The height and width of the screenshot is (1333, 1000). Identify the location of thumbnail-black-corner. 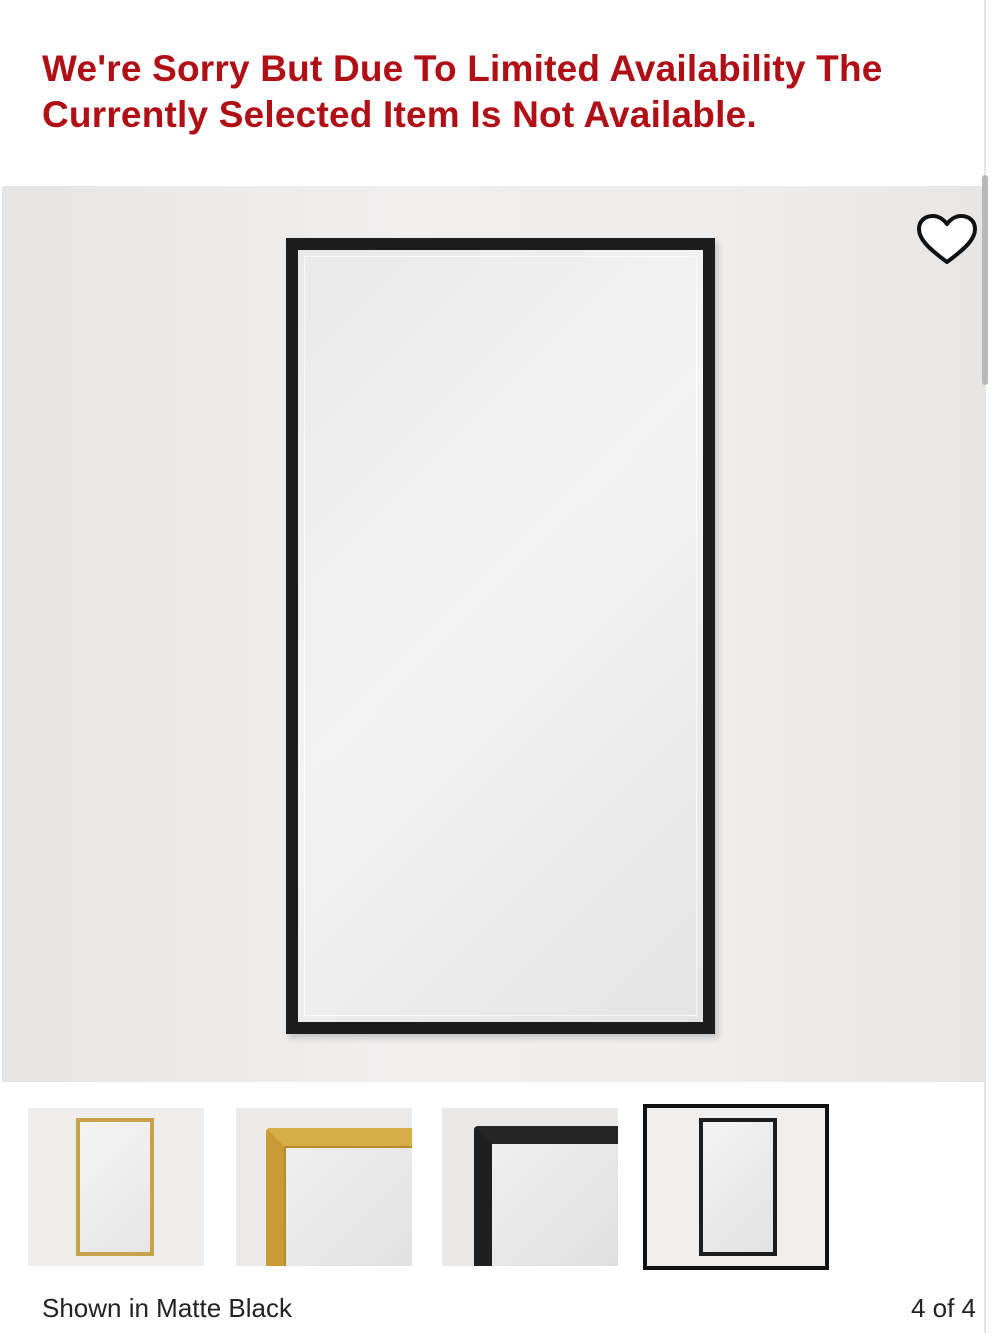
(530, 1187).